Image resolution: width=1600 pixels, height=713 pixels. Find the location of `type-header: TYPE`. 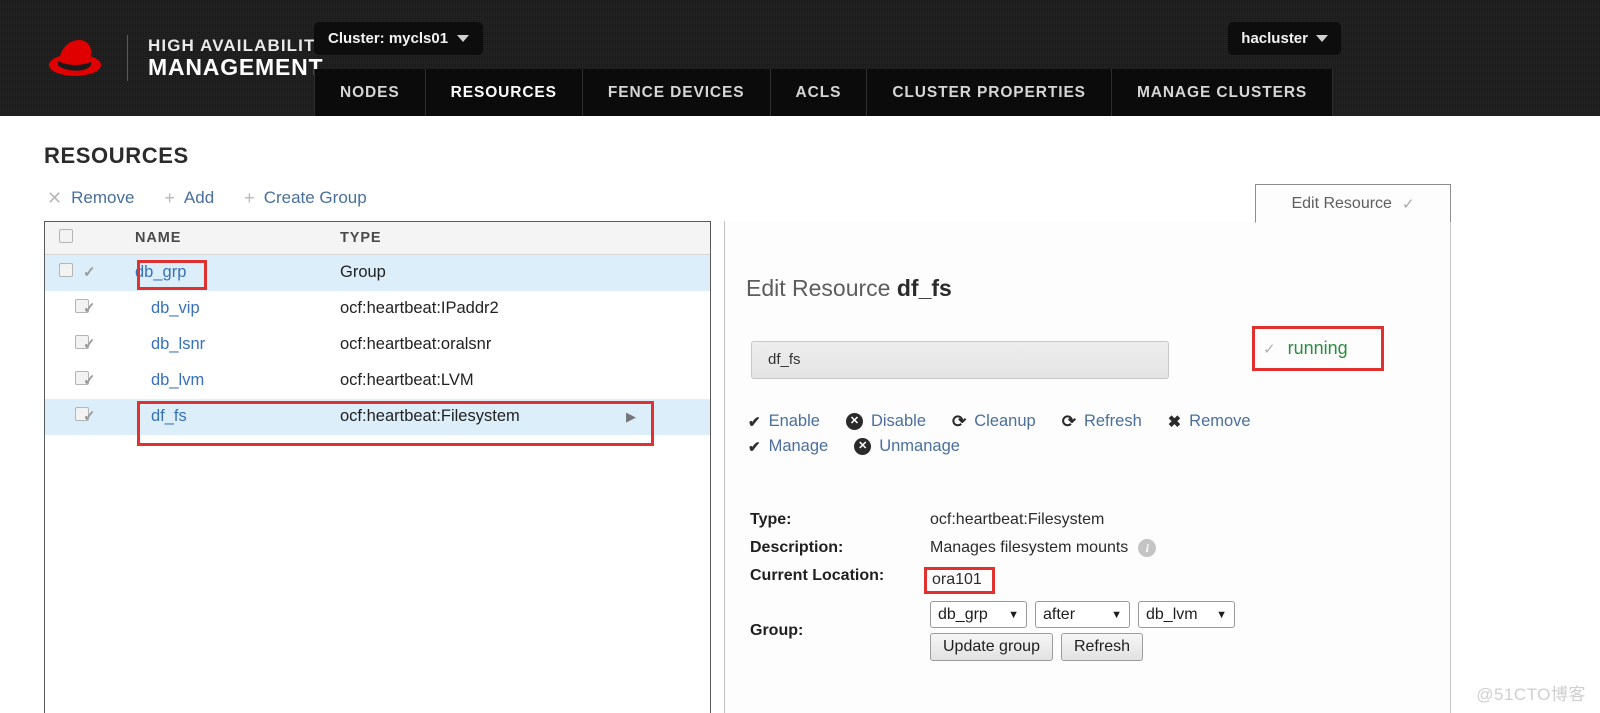

type-header: TYPE is located at coordinates (518, 238).